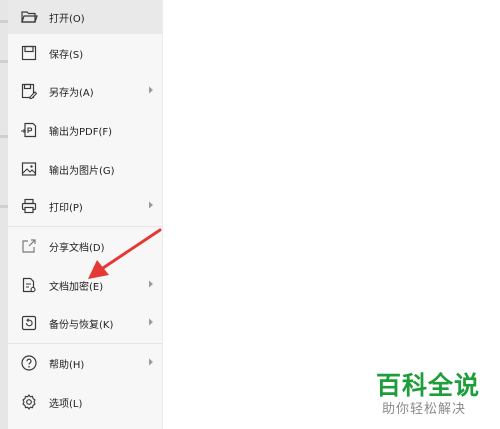  Describe the element at coordinates (71, 93) in the screenshot. I see `menu-item-label: 另存为(A)` at that location.